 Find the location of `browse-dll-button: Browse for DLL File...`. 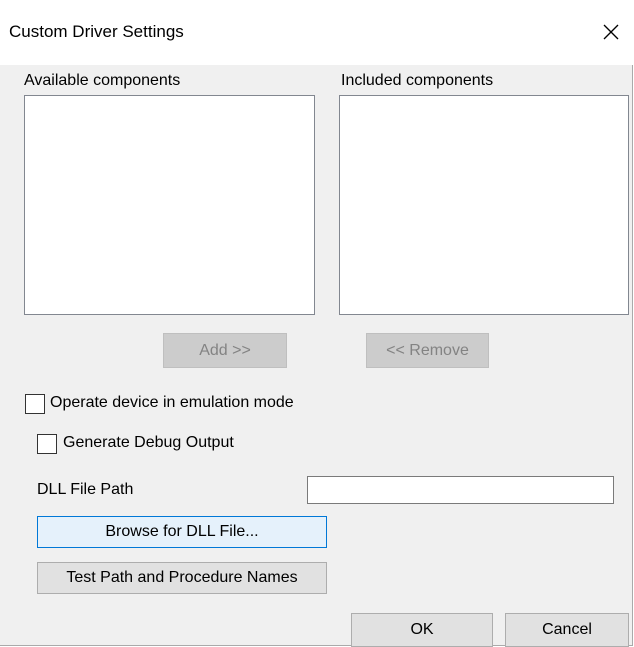

browse-dll-button: Browse for DLL File... is located at coordinates (182, 532).